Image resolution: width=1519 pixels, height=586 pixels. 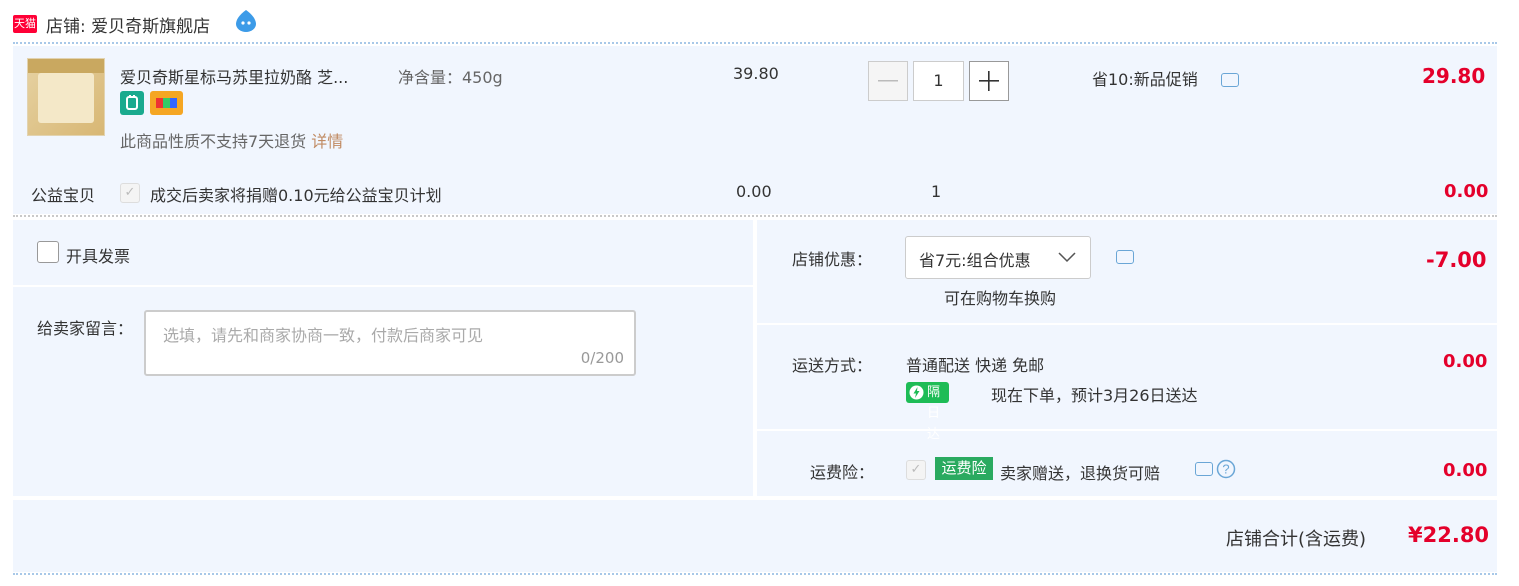 I want to click on insurance-text: 卖家赠送，退换货可赔, so click(x=1080, y=473).